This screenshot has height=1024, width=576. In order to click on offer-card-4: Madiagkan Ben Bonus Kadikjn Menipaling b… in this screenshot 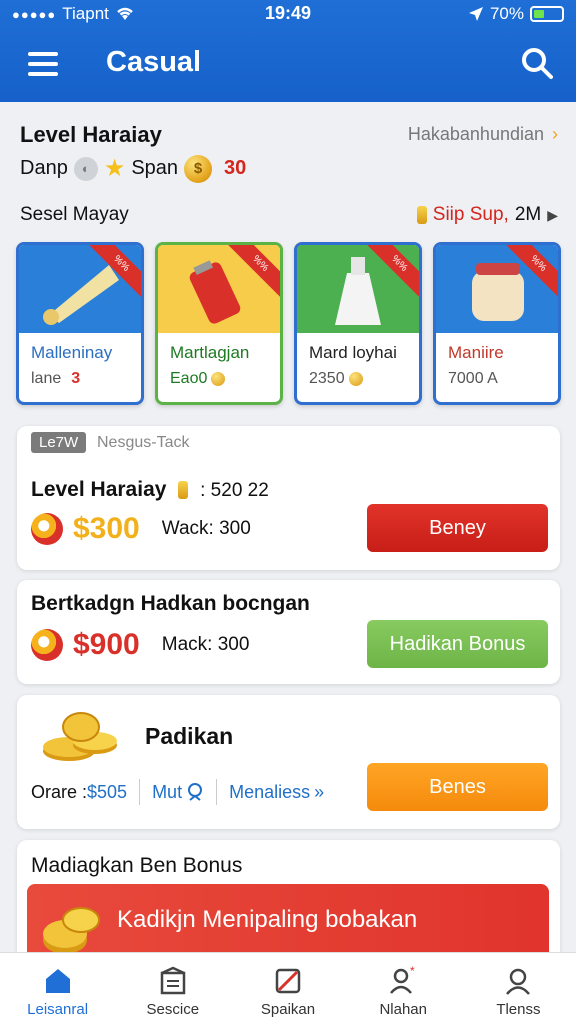, I will do `click(288, 902)`.